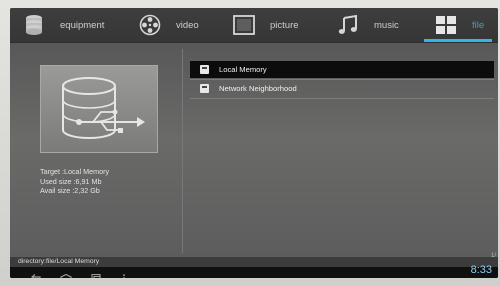 The width and height of the screenshot is (500, 286). I want to click on list-item-local-memory: Local Memory, so click(342, 69).